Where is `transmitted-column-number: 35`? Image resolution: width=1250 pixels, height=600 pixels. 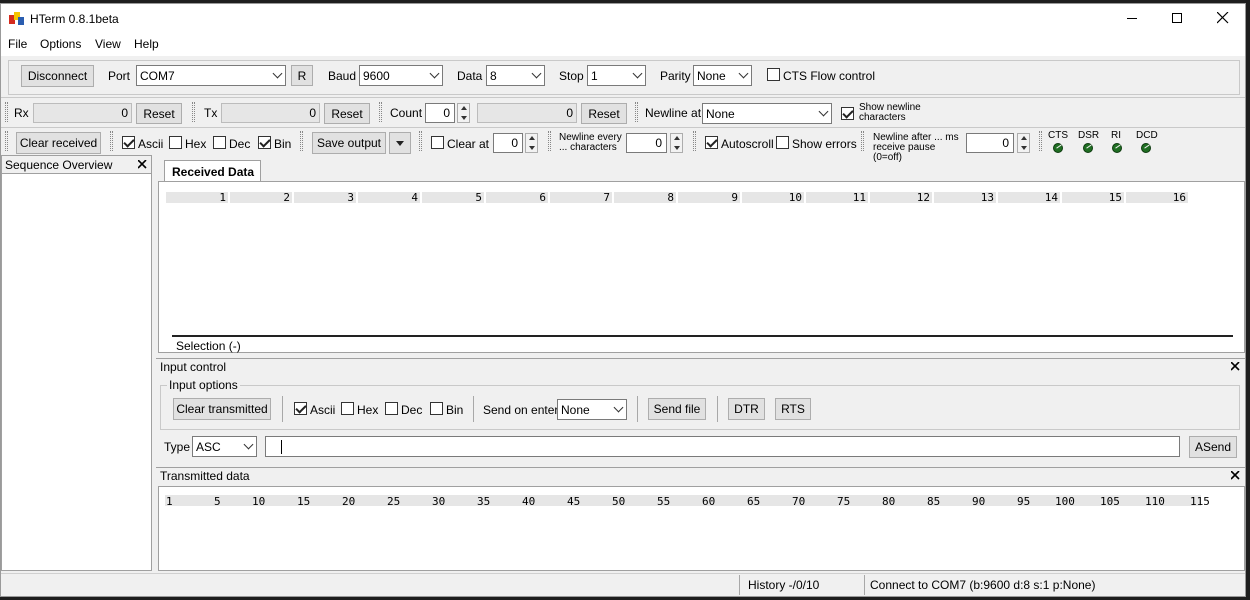 transmitted-column-number: 35 is located at coordinates (484, 501).